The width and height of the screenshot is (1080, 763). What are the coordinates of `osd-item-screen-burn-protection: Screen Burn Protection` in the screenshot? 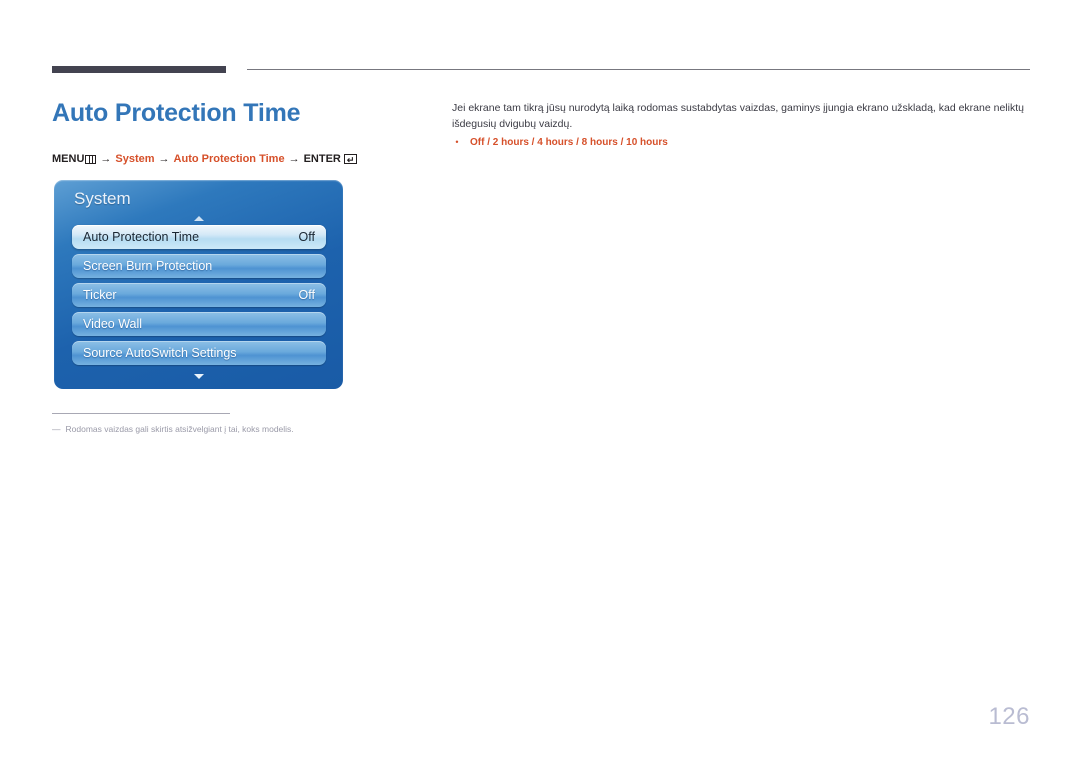 It's located at (199, 266).